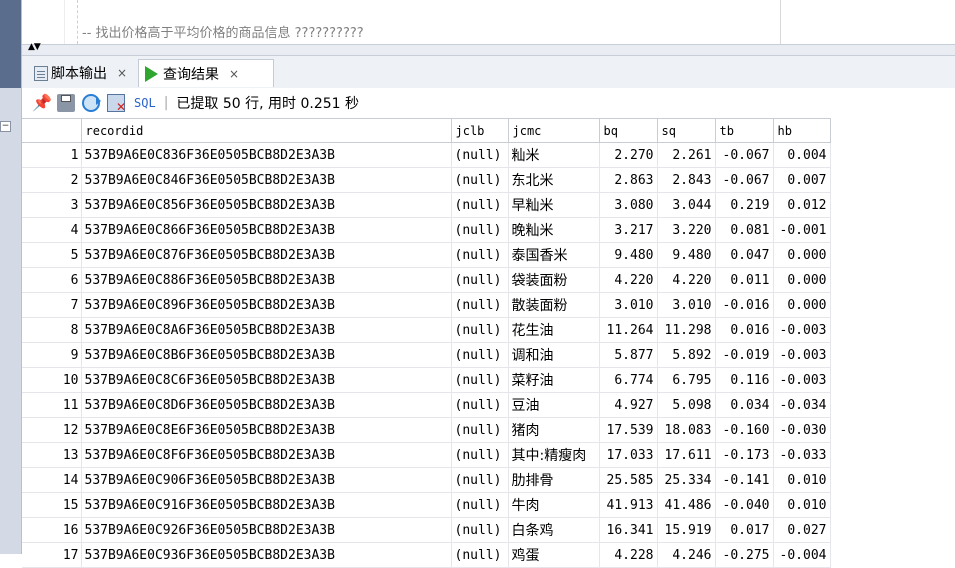 The width and height of the screenshot is (955, 568). Describe the element at coordinates (266, 555) in the screenshot. I see `cell-recordid: 537B9A6E0C936F36E0505BCB8D2E3A3B` at that location.